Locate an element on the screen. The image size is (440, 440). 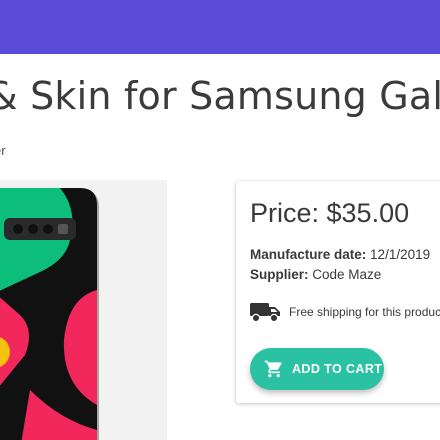
shipping-info: Free shipping for this produc is located at coordinates (345, 312).